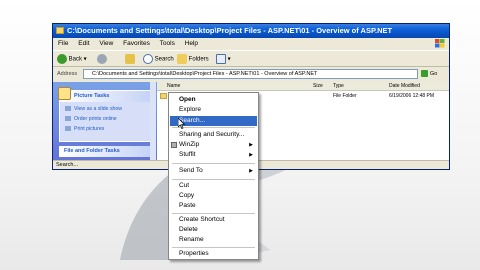 This screenshot has width=480, height=270. What do you see at coordinates (198, 59) in the screenshot?
I see `folders-label: Folders` at bounding box center [198, 59].